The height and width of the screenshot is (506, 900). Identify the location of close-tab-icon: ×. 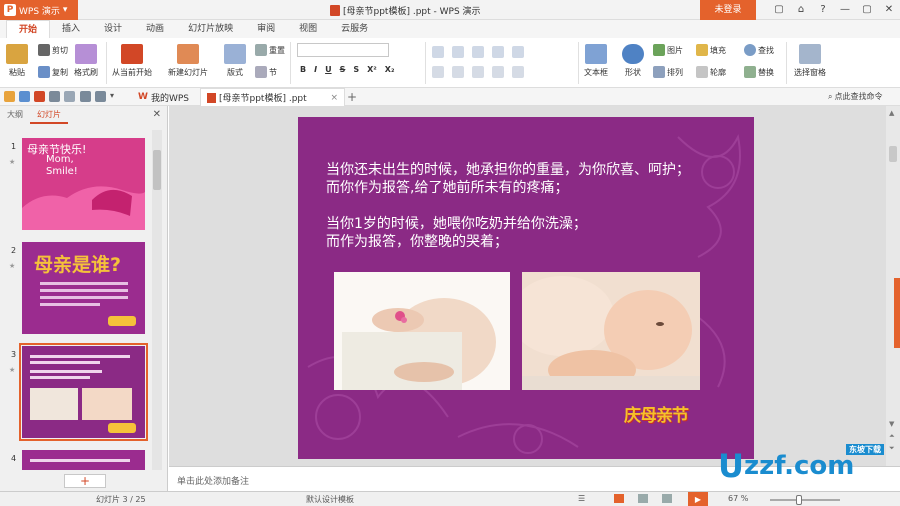
(334, 98).